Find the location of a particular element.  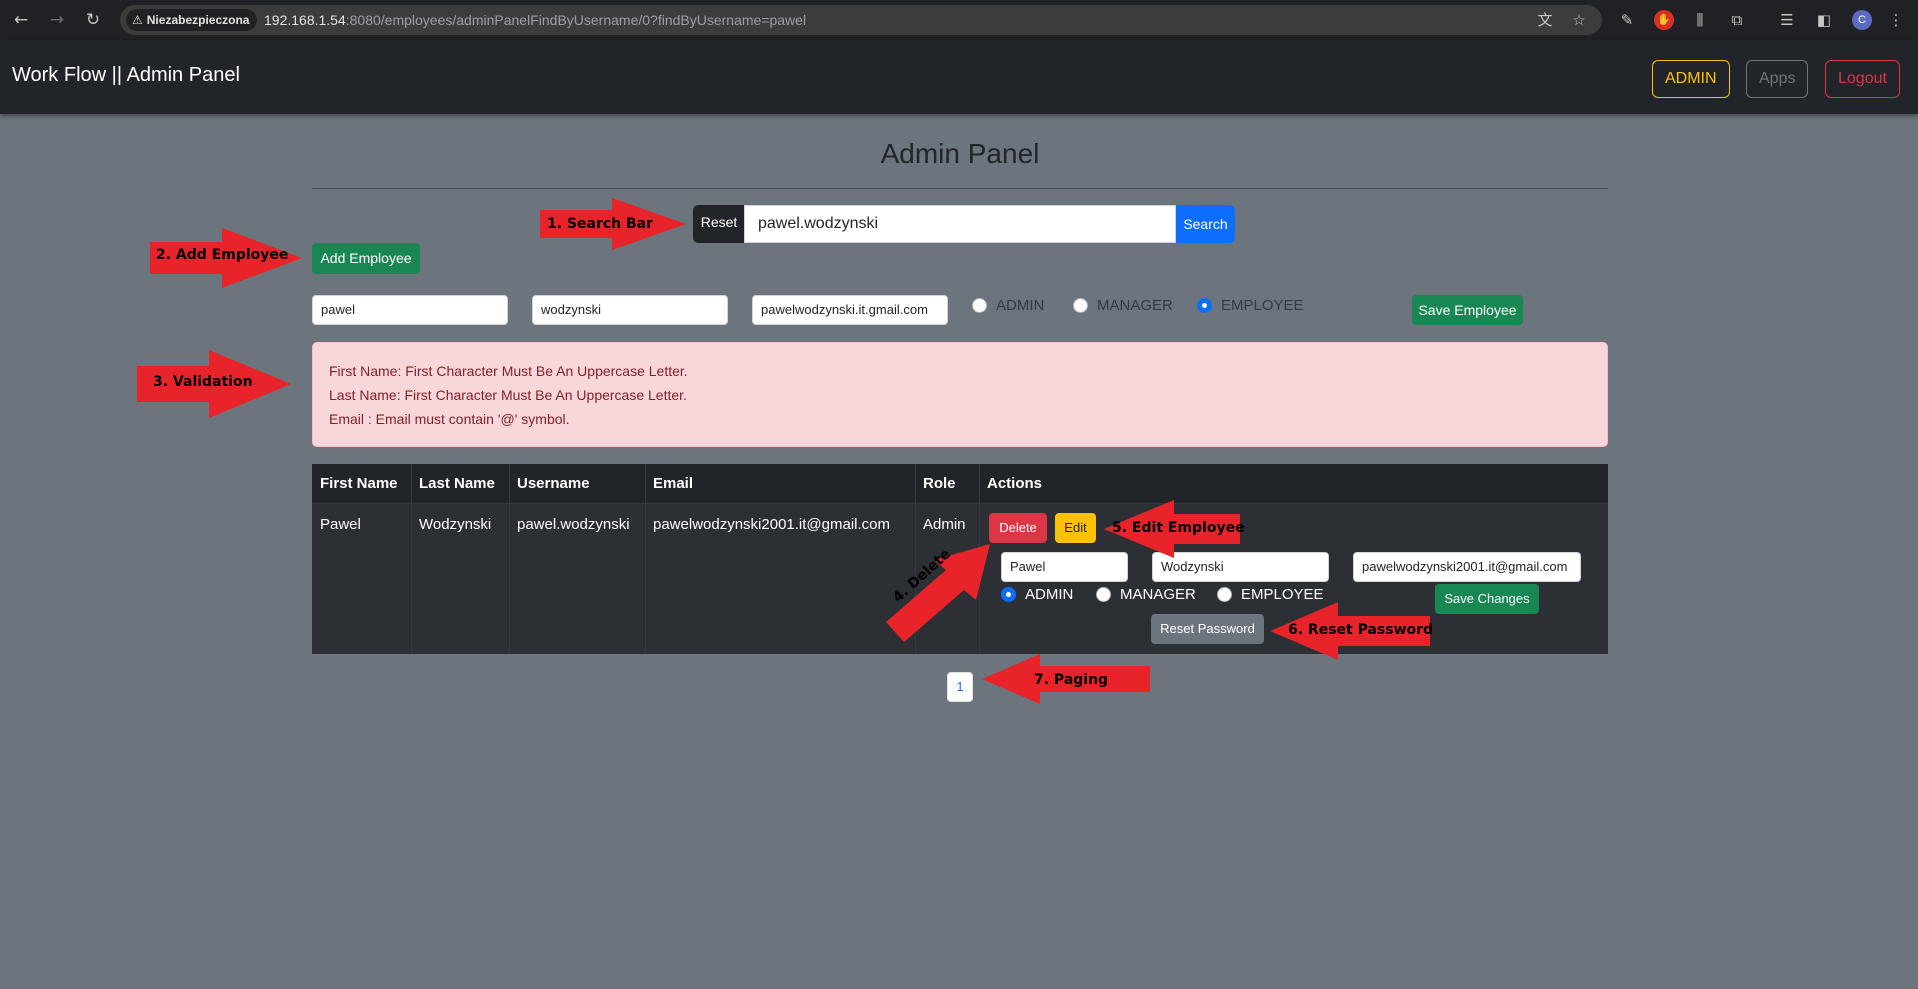

add-employee-button: Add Employee is located at coordinates (366, 258).